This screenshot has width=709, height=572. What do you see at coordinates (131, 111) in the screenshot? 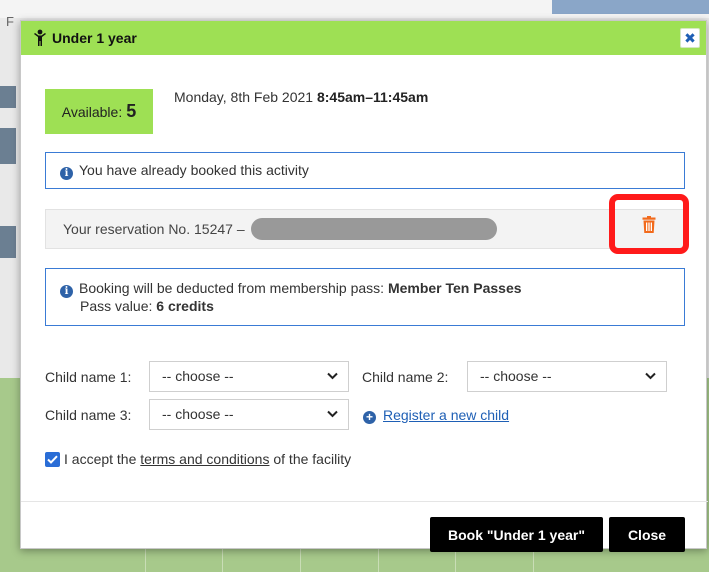
I see `available-count: 5` at bounding box center [131, 111].